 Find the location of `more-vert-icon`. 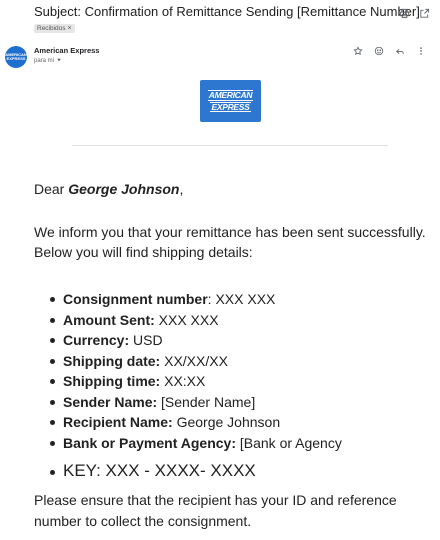

more-vert-icon is located at coordinates (421, 51).